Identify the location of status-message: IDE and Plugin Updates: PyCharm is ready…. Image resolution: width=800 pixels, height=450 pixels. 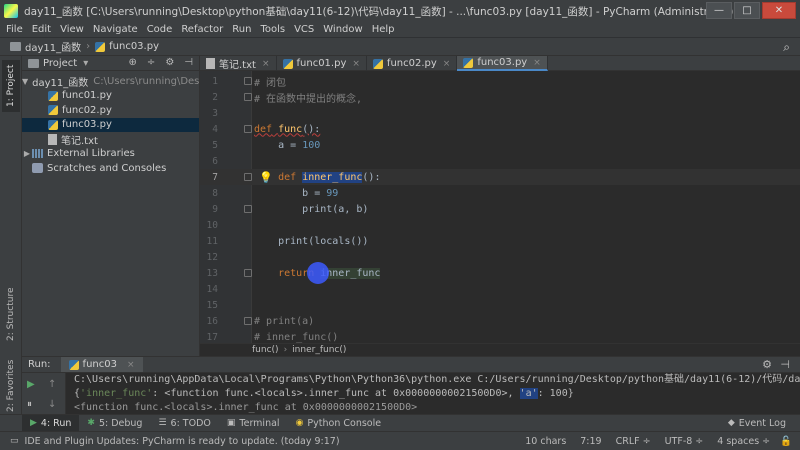
(268, 441).